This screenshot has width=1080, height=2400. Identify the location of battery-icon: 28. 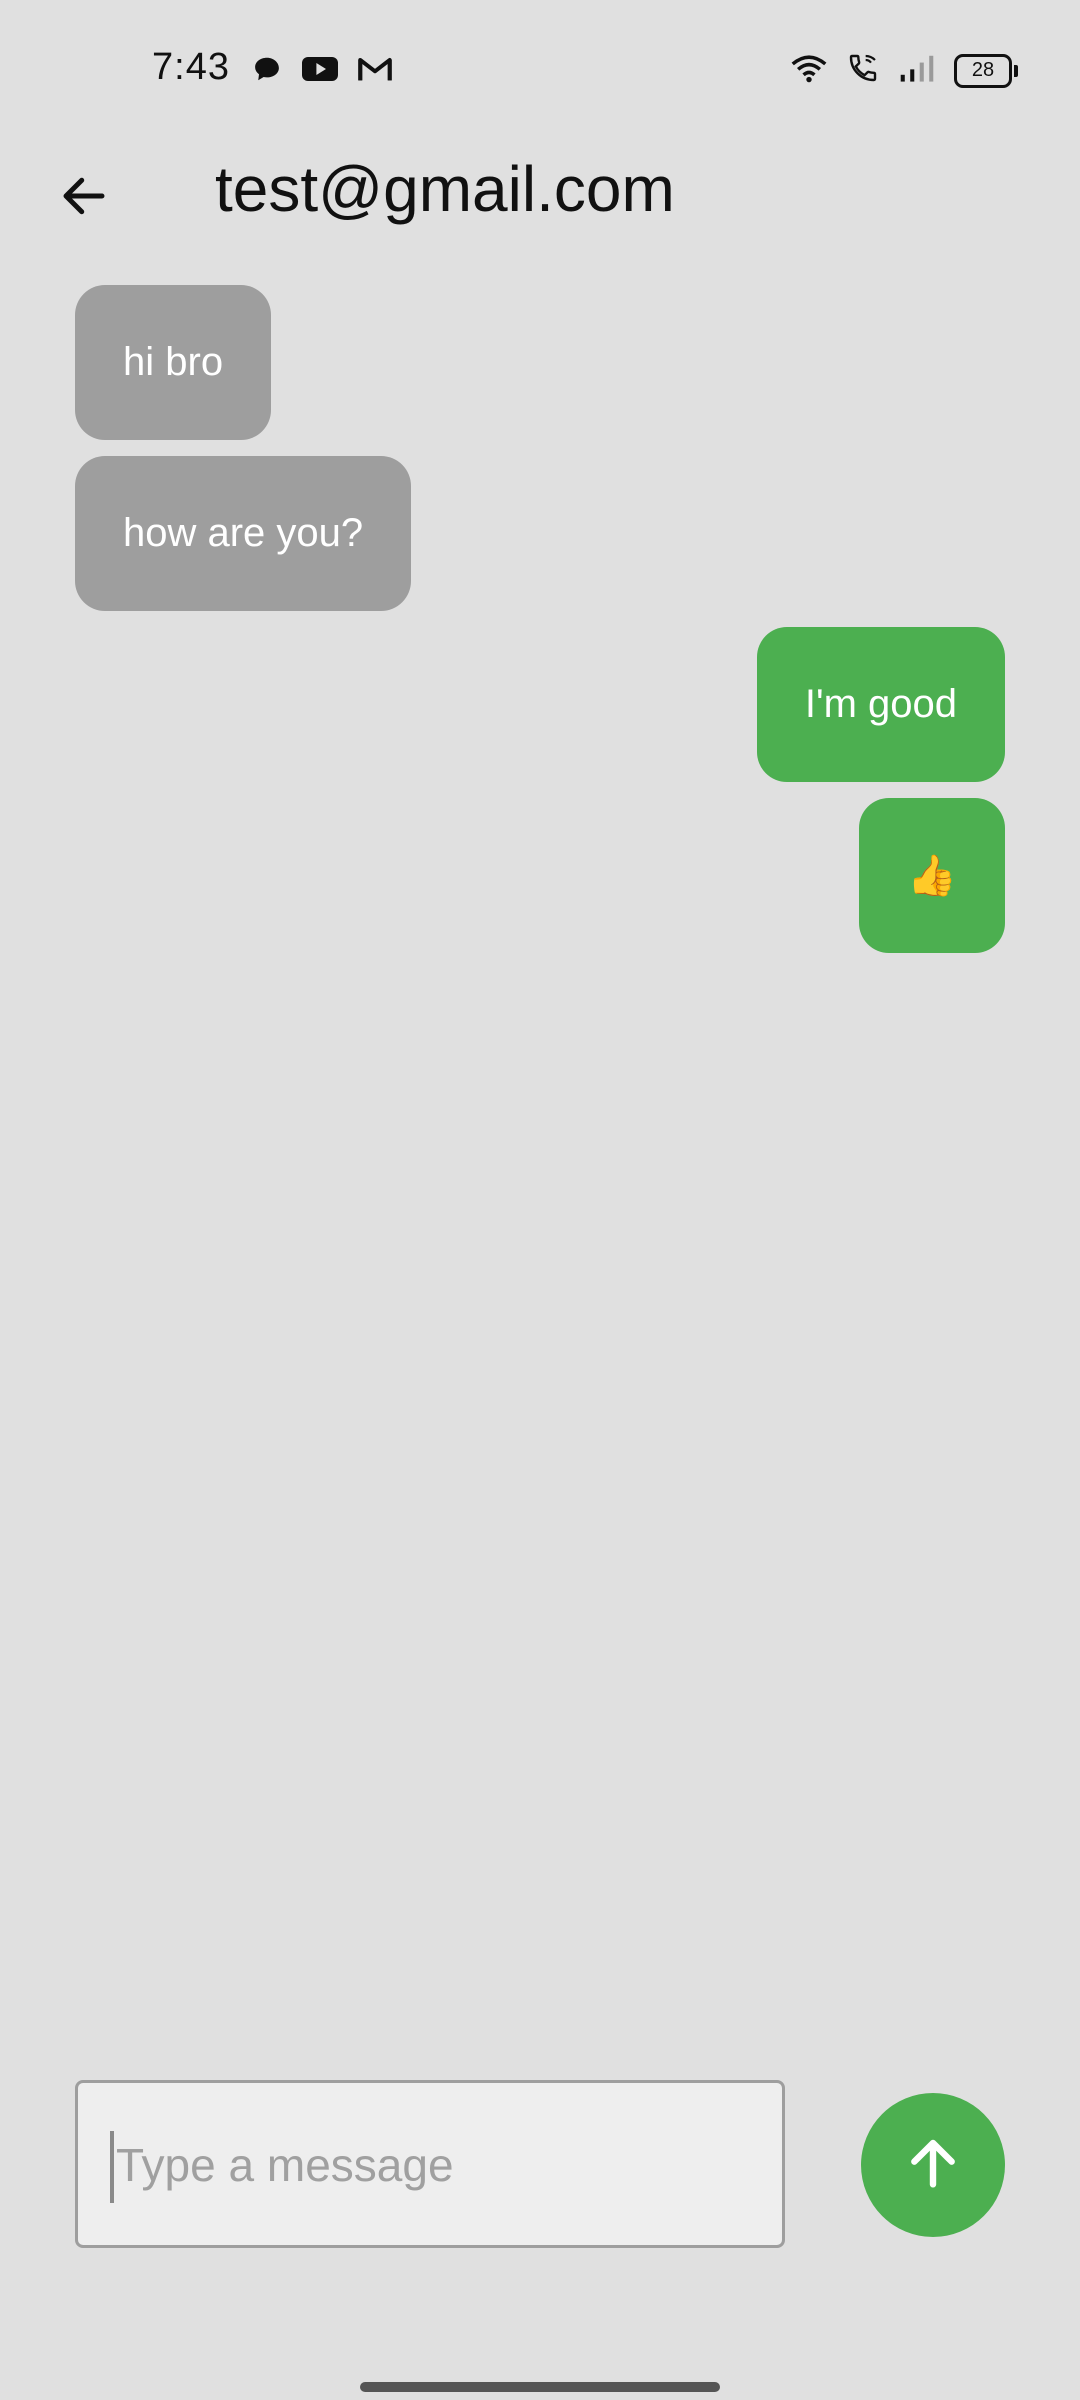
(986, 70).